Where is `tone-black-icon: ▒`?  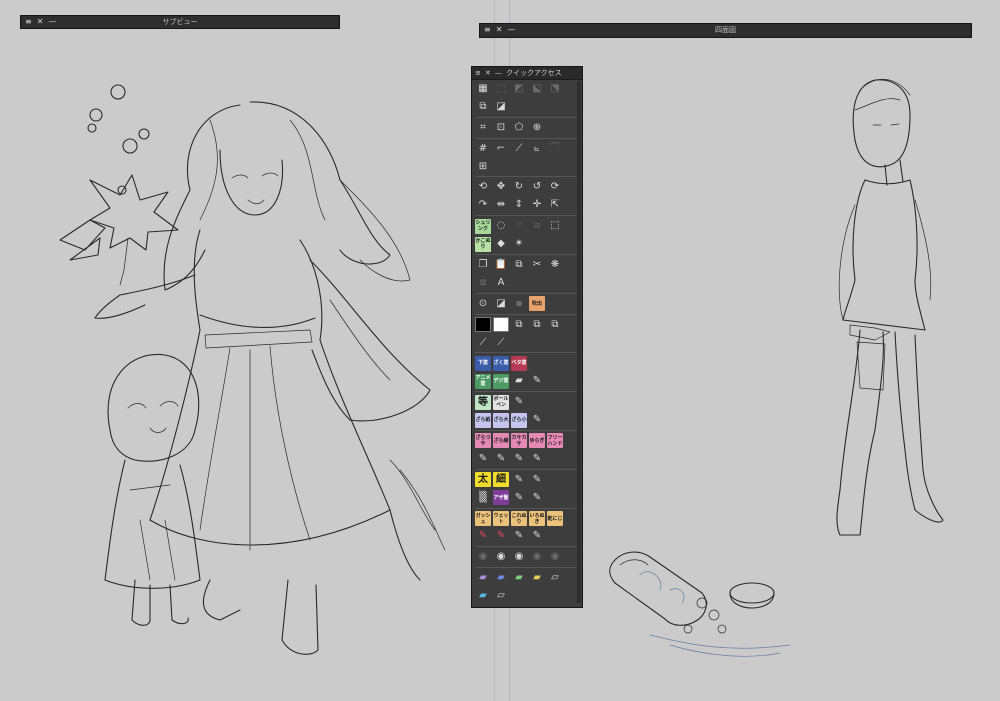 tone-black-icon: ▒ is located at coordinates (483, 497).